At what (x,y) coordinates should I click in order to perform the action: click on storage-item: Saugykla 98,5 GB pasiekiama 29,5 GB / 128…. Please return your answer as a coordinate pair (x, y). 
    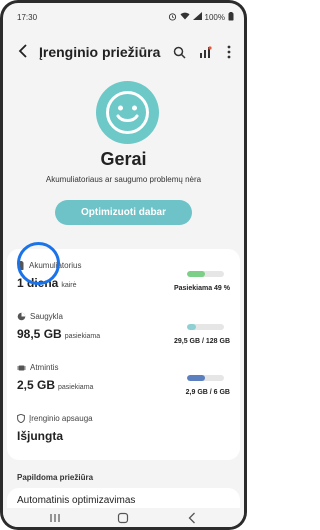
    Looking at the image, I should click on (123, 331).